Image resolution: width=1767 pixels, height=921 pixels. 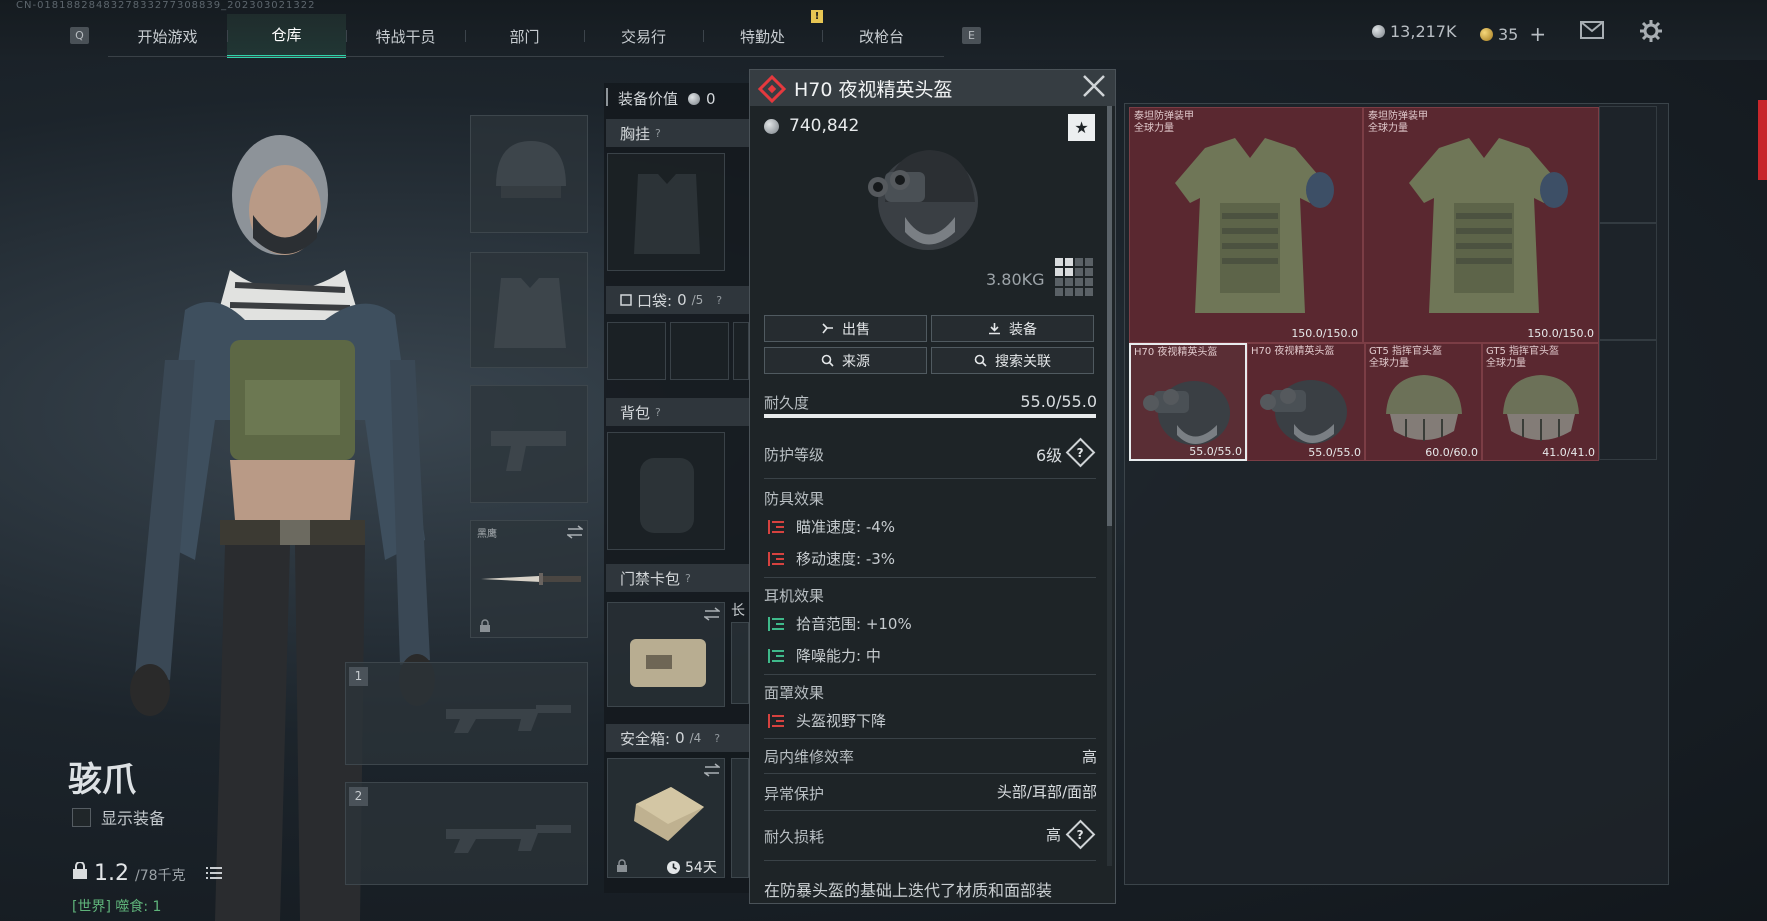 I want to click on inventory-item-helmet-selected: H70 夜视精英头盔 55.0/55.0, so click(x=1188, y=402).